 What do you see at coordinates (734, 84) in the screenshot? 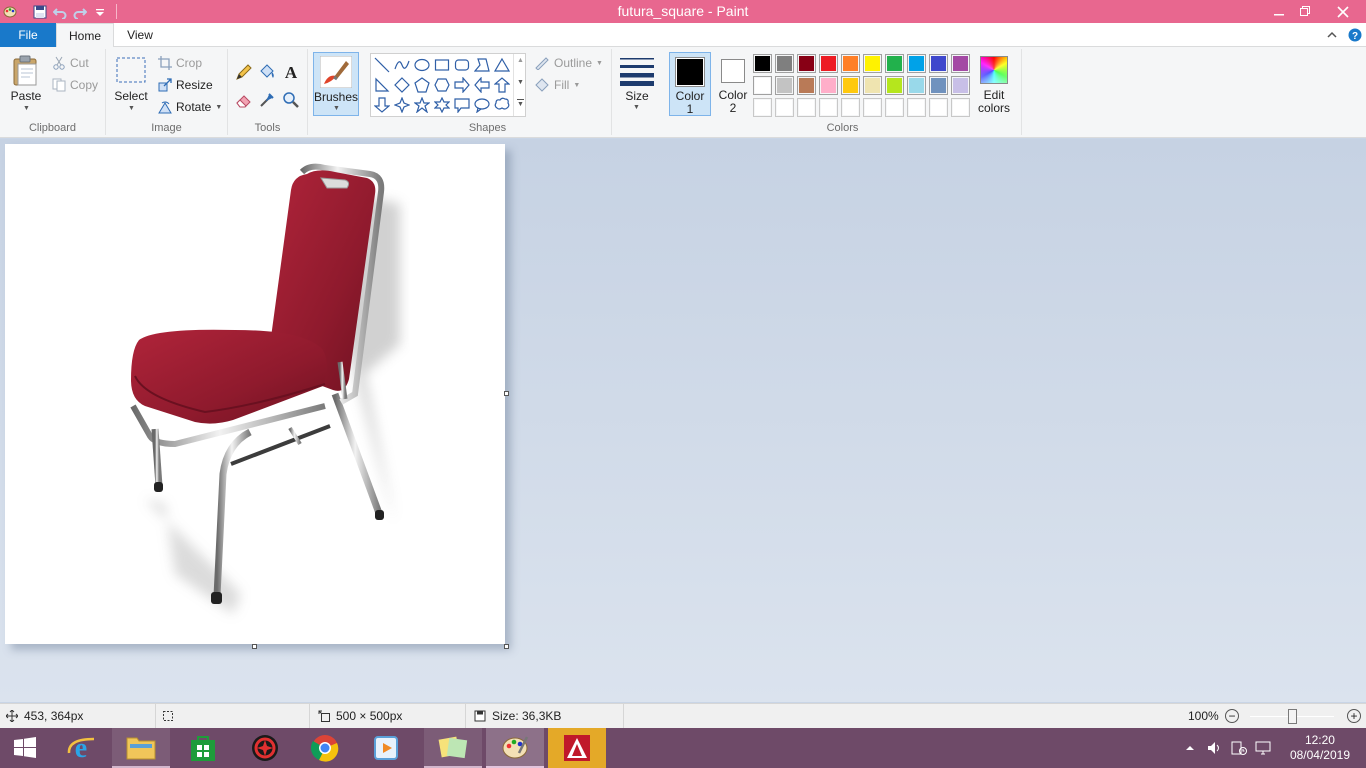
I see `color2-button: Color 2` at bounding box center [734, 84].